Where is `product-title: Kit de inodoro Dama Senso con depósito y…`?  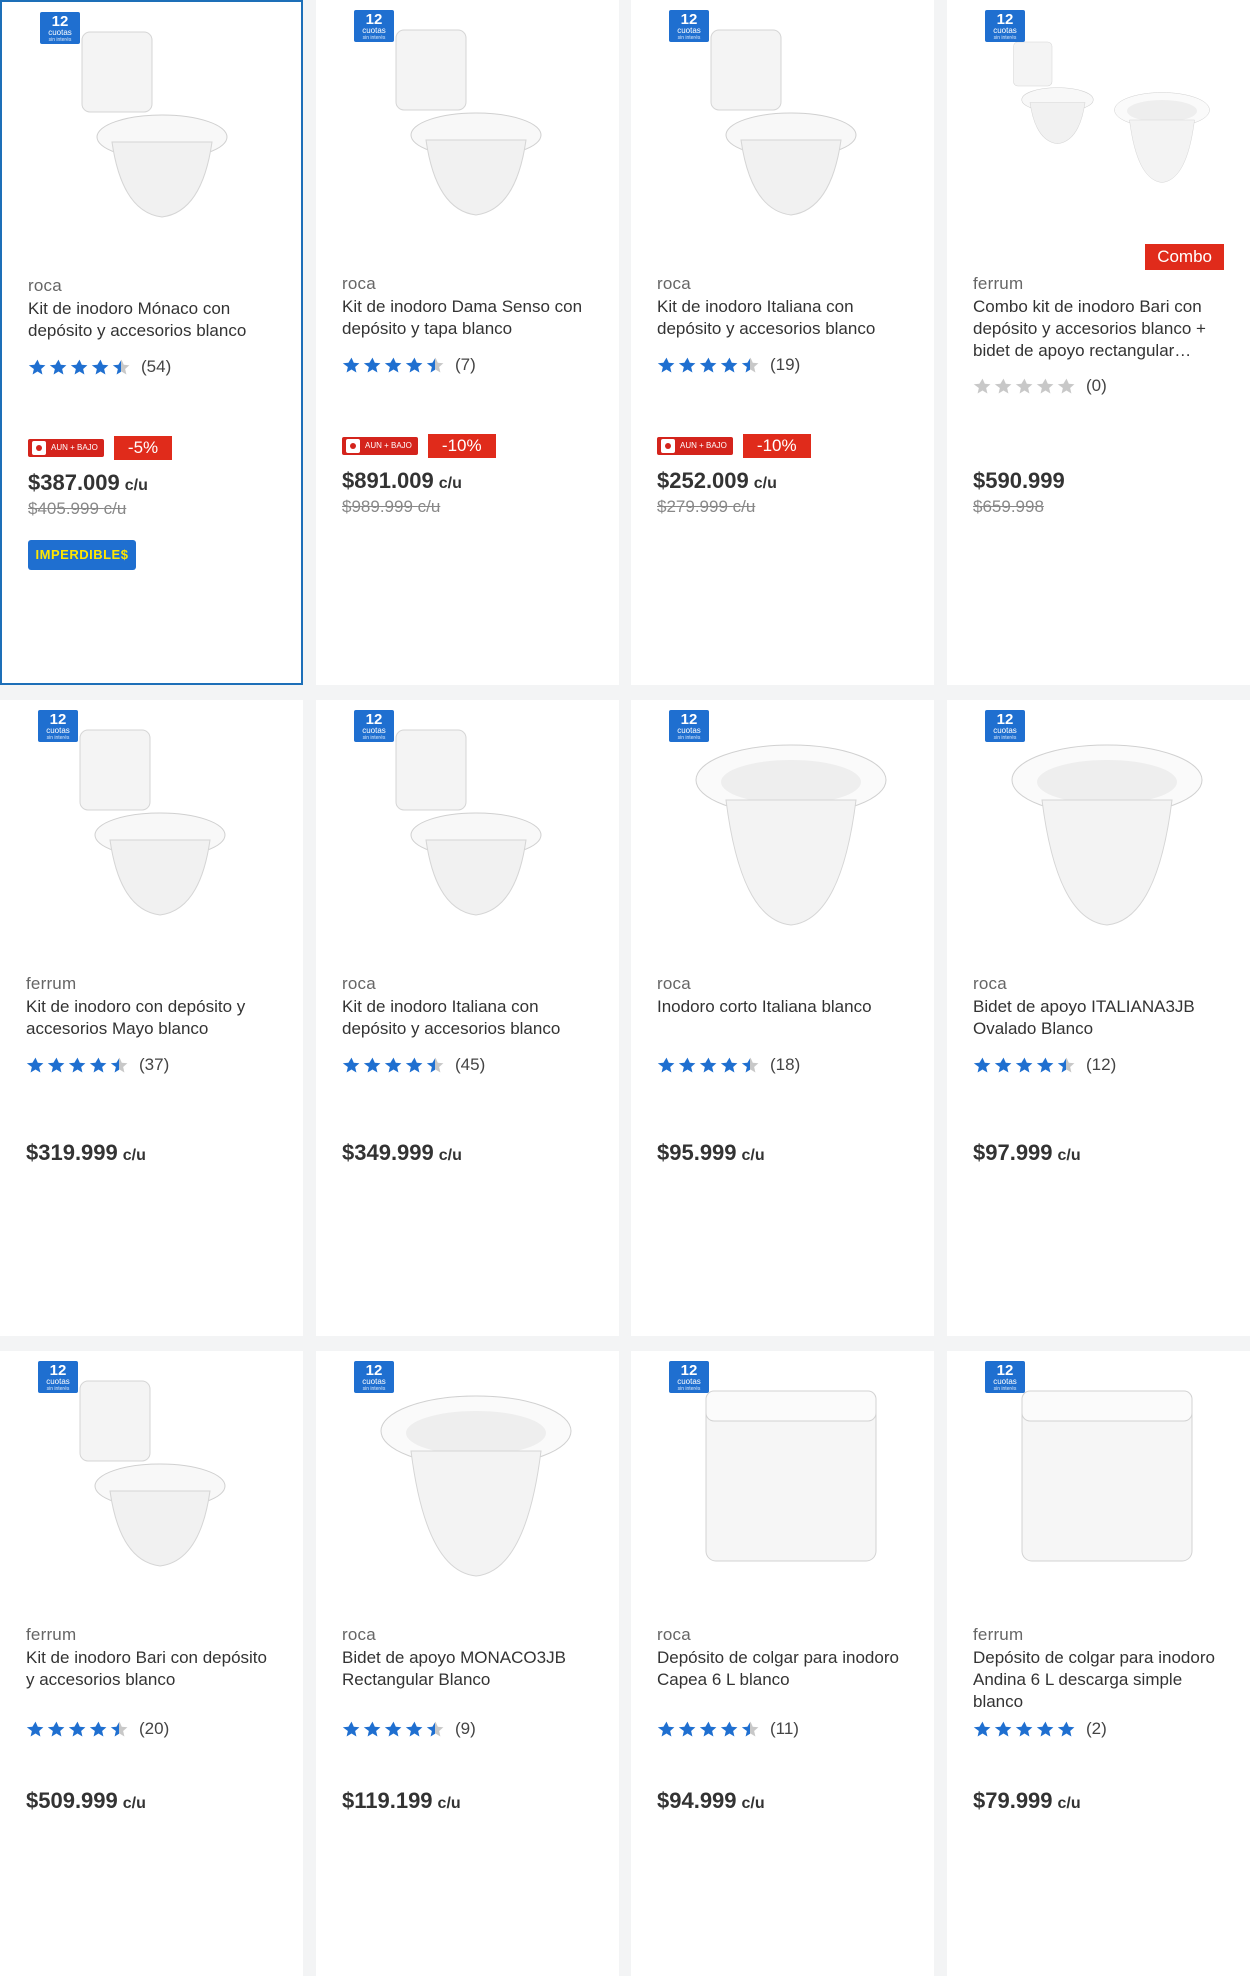
product-title: Kit de inodoro Dama Senso con depósito y… is located at coordinates (467, 318).